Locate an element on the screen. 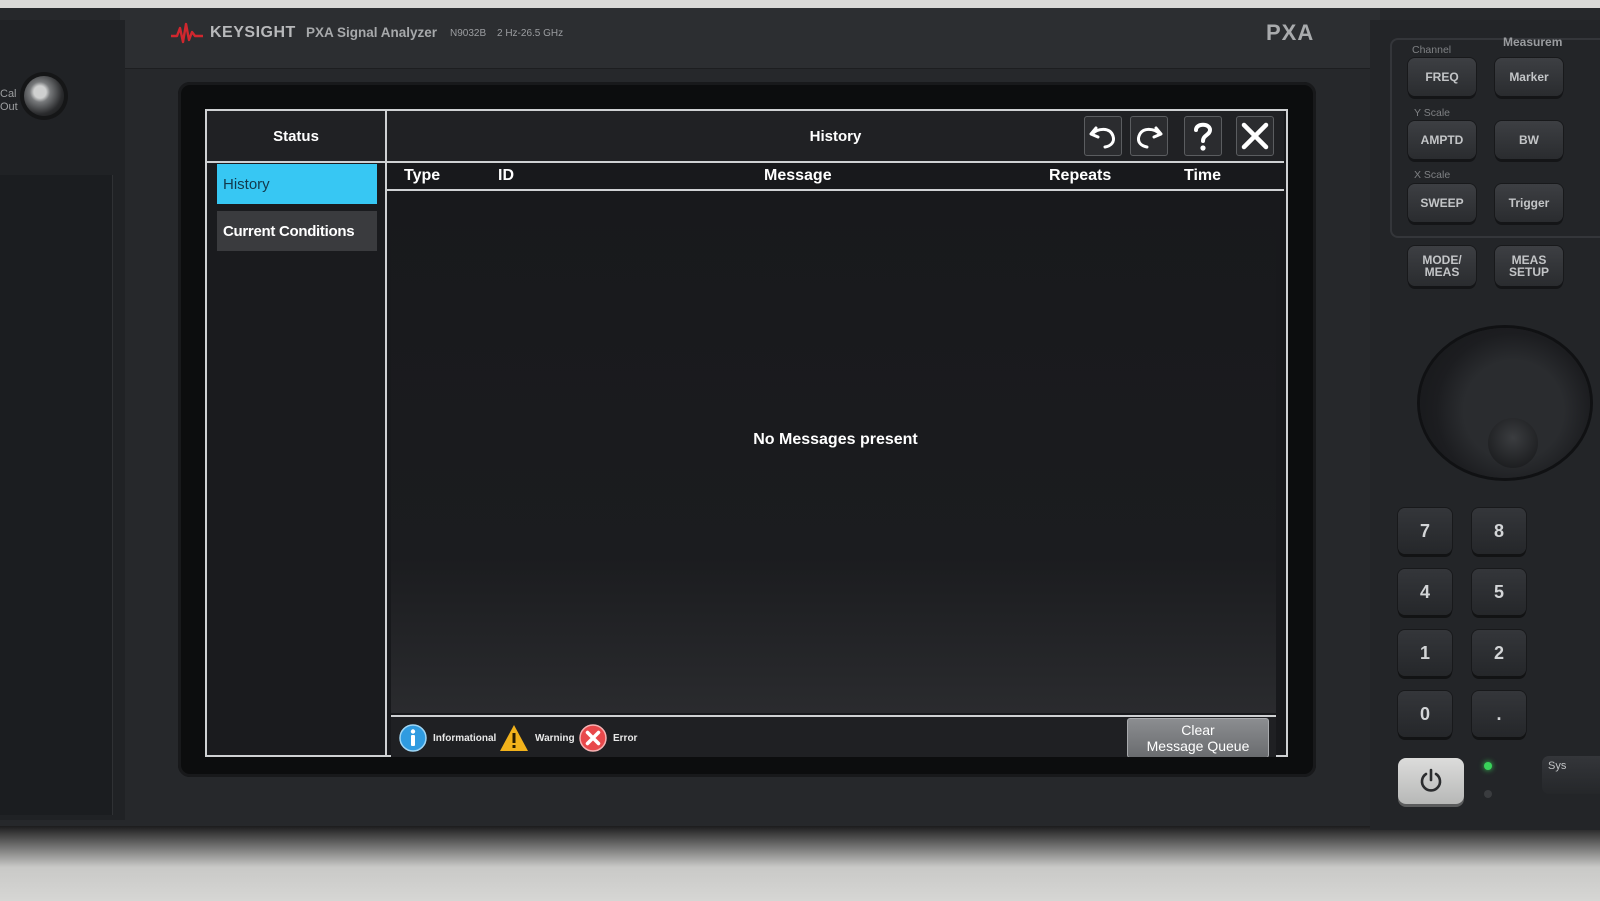 Image resolution: width=1600 pixels, height=901 pixels. keypad-5: 5 is located at coordinates (1499, 592).